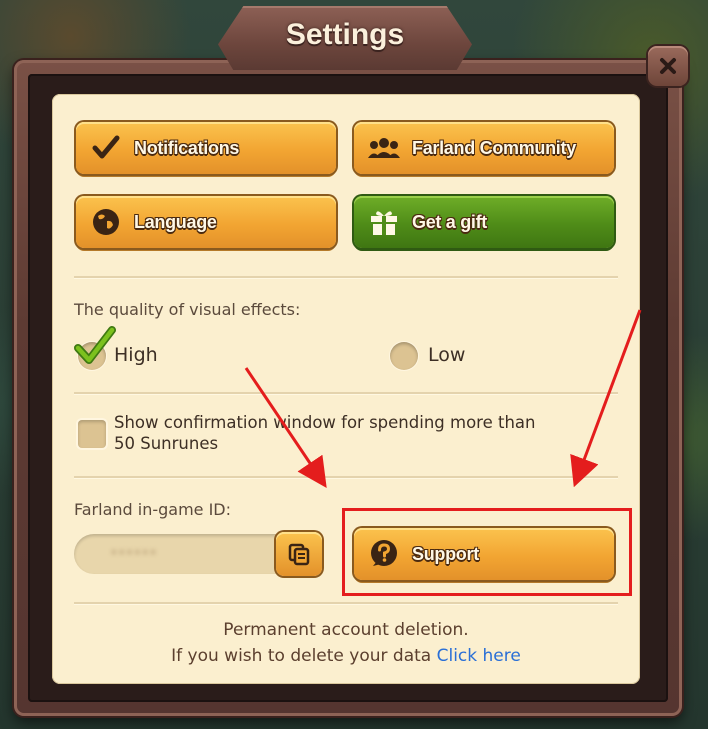 Image resolution: width=708 pixels, height=729 pixels. Describe the element at coordinates (92, 434) in the screenshot. I see `confirmation-checkbox` at that location.